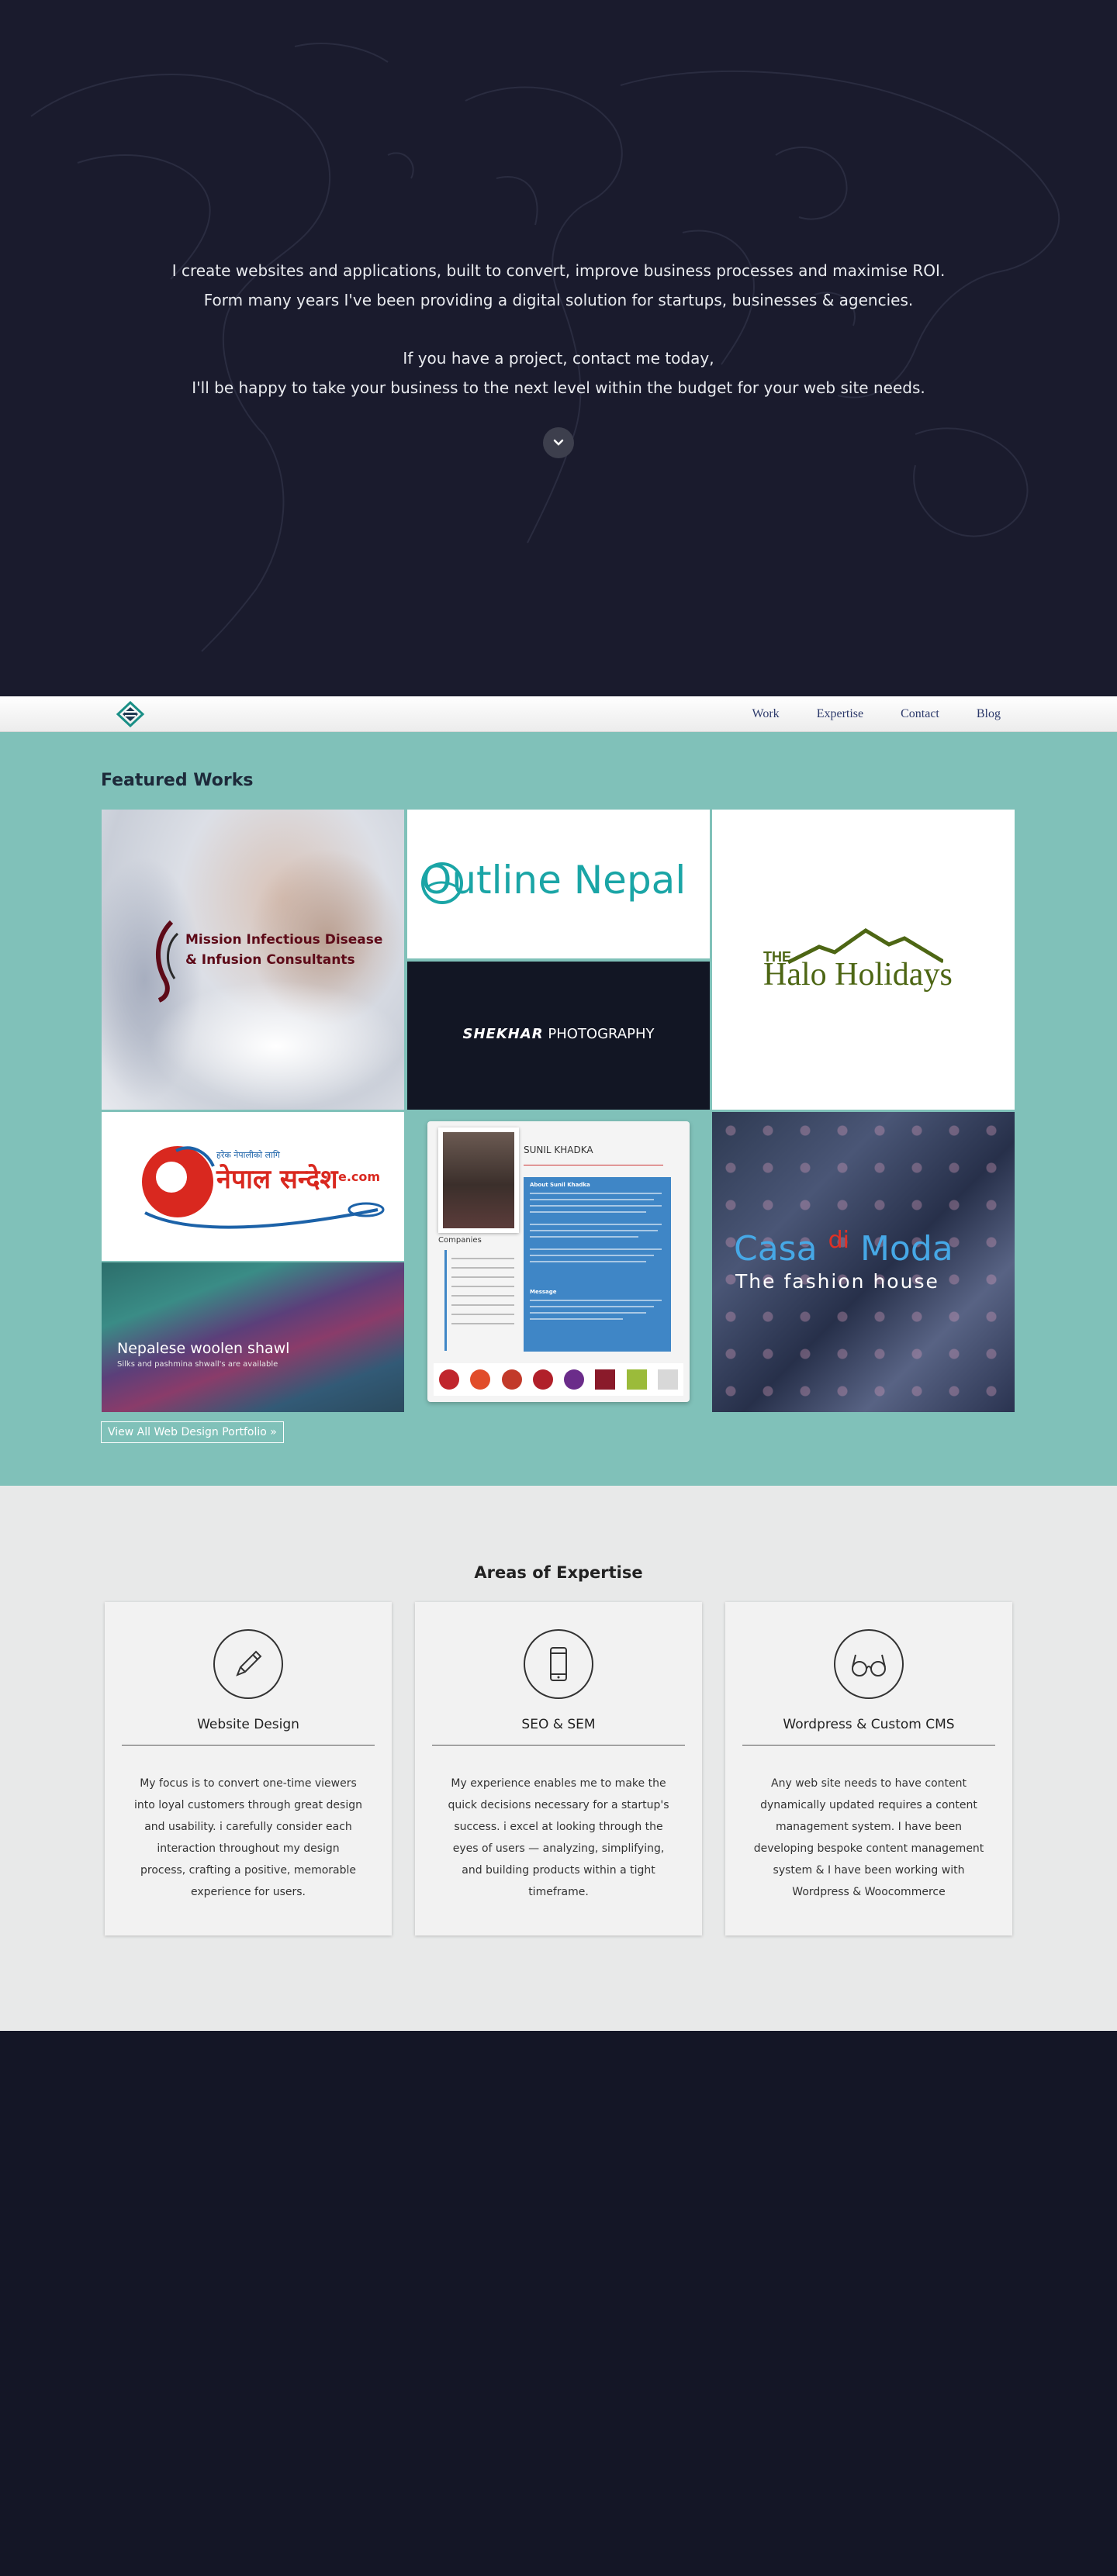  What do you see at coordinates (277, 1180) in the screenshot?
I see `nepal-sandesh-title: नेपाल सन्देश` at bounding box center [277, 1180].